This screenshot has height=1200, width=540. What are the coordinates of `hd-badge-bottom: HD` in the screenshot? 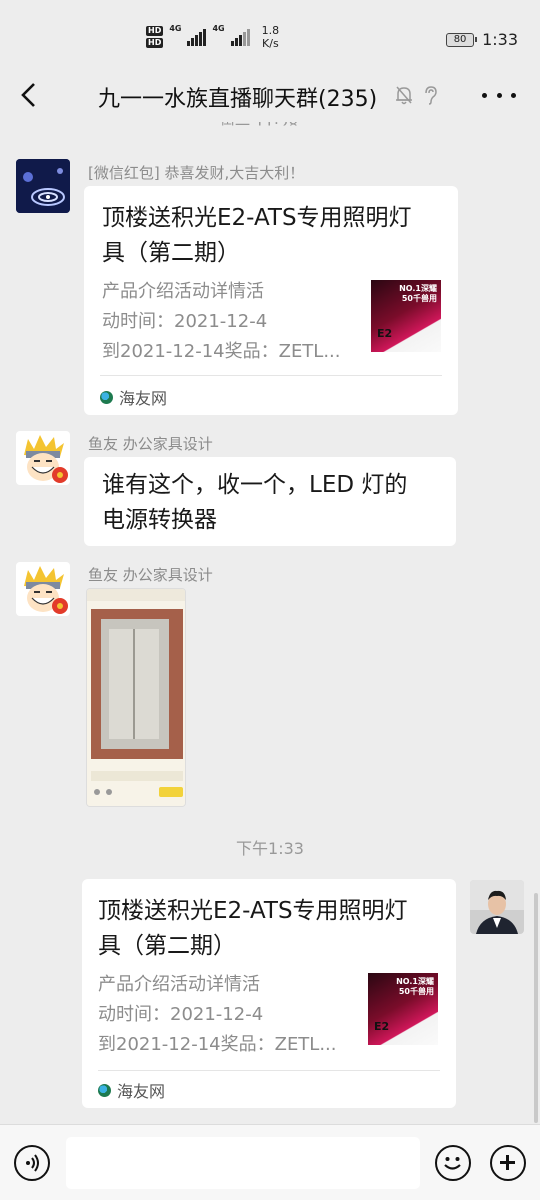 It's located at (155, 43).